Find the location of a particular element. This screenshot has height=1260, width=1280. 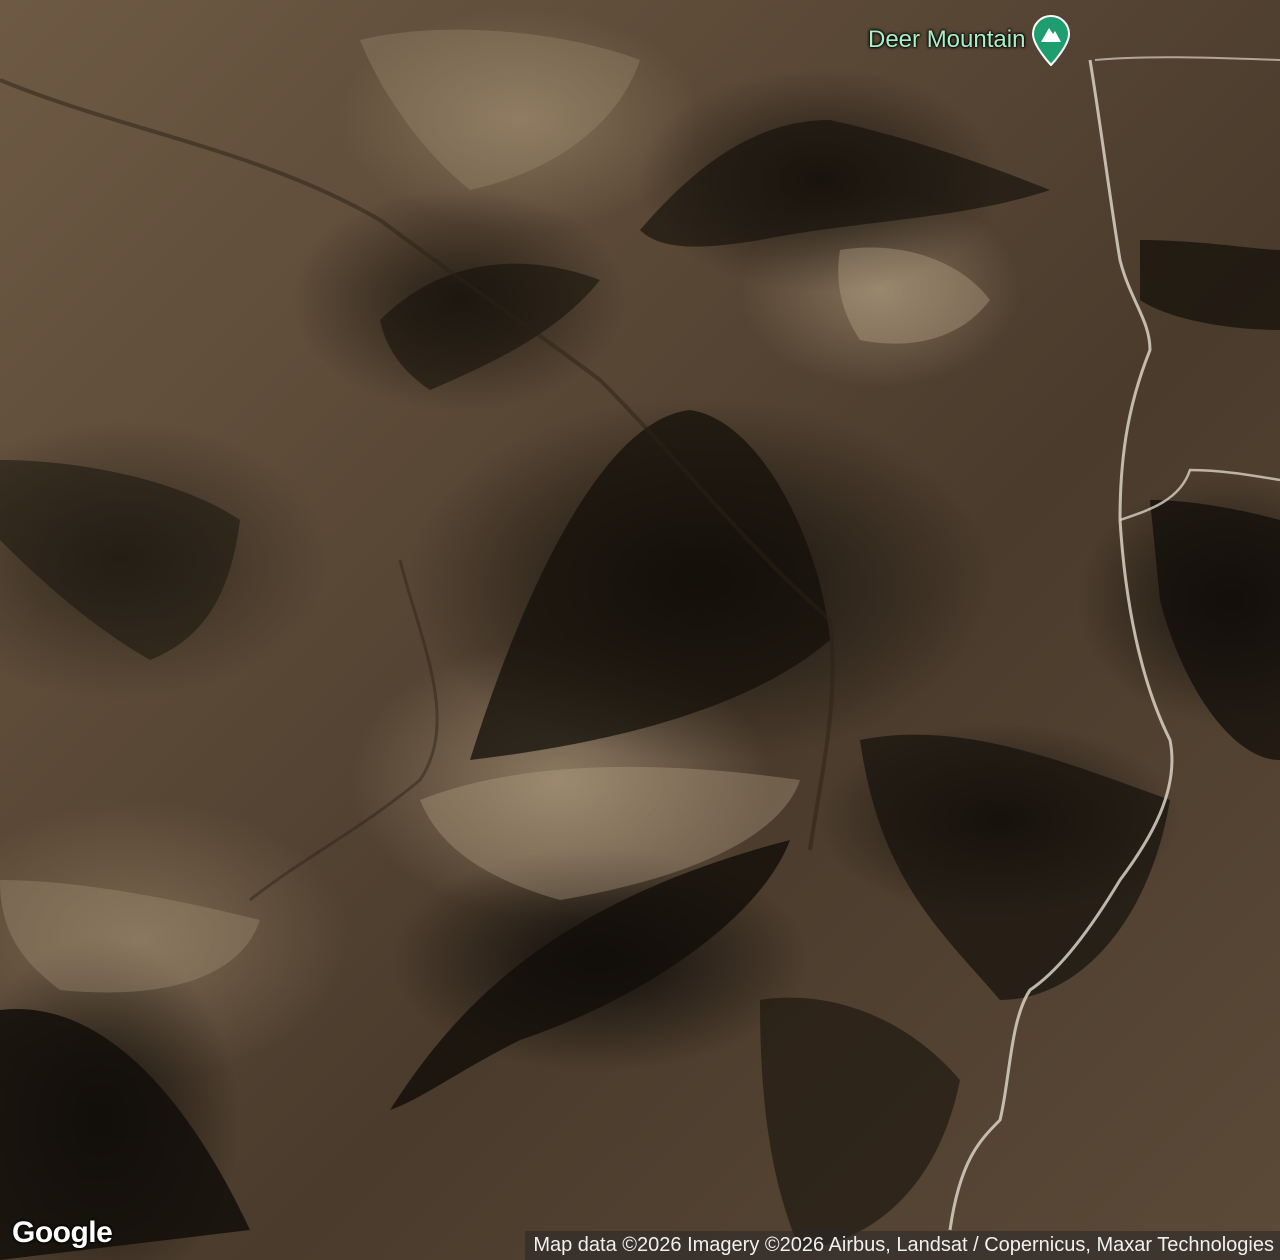

google-logo: Google is located at coordinates (62, 1232).